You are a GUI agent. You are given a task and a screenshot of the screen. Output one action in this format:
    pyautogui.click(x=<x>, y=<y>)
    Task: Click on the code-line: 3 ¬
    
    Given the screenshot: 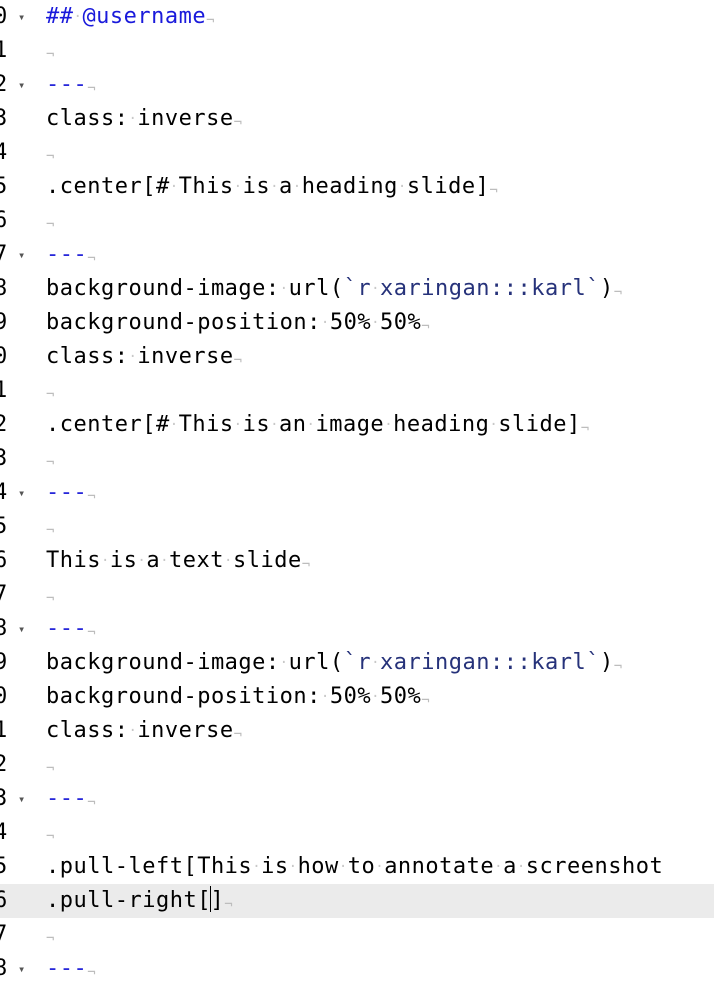 What is the action you would take?
    pyautogui.click(x=357, y=459)
    